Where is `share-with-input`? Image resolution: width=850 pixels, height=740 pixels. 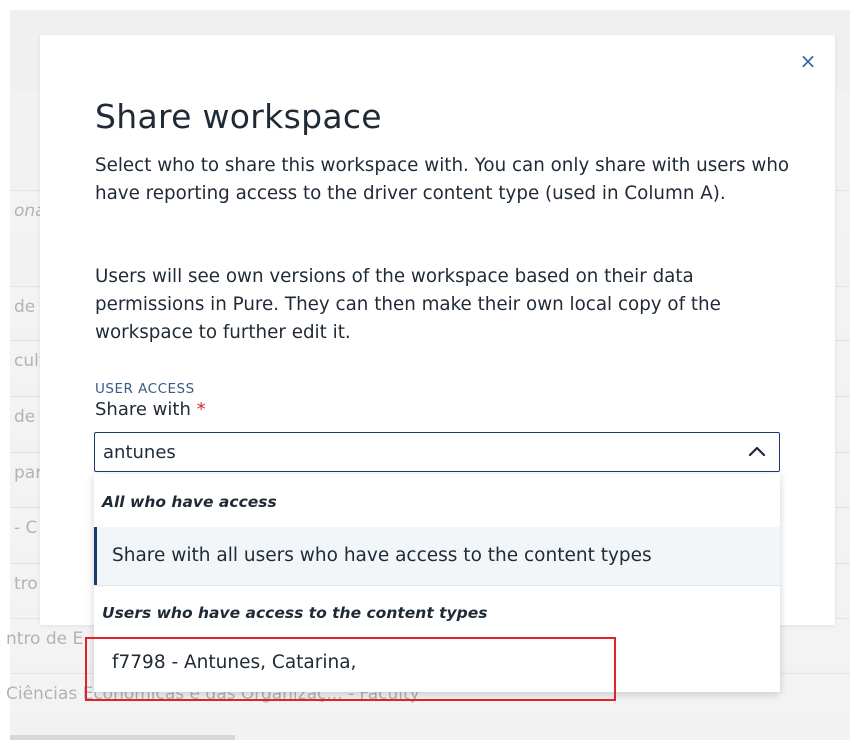 share-with-input is located at coordinates (413, 452).